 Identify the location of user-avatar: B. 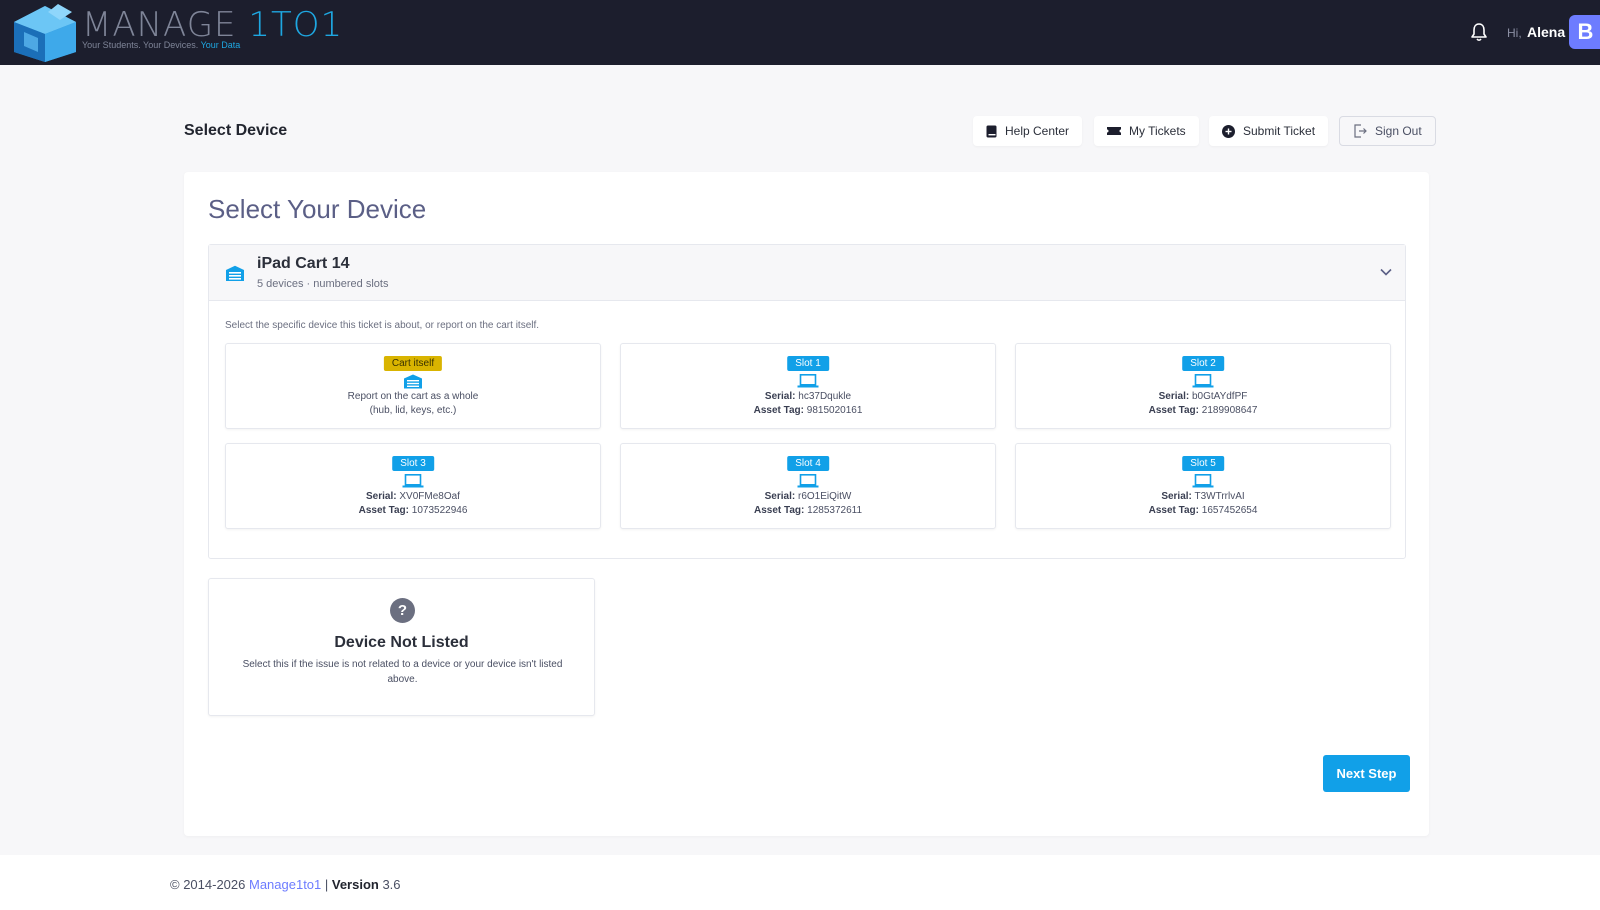
(1584, 32).